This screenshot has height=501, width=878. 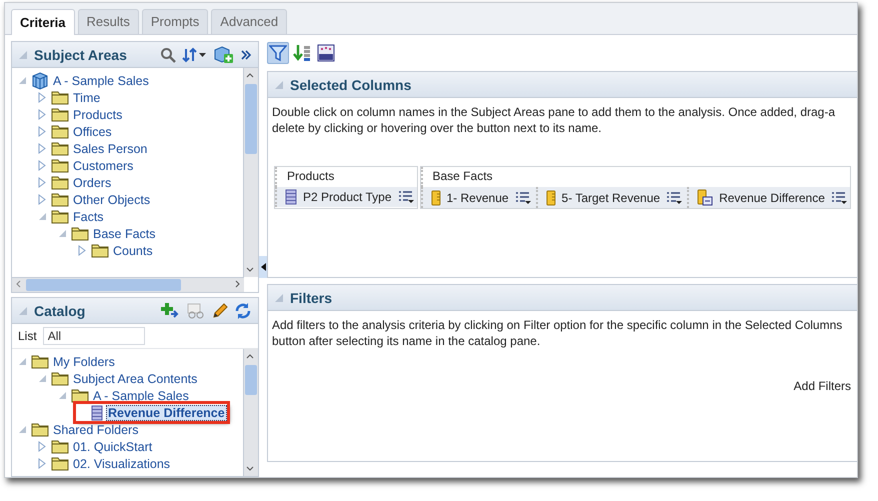 I want to click on instructions-text: Double click on column names in the Subject Areas pane to add them to the analysis. Once added, drag-a delete by clicking or hovering over the button next to its name., so click(x=553, y=120).